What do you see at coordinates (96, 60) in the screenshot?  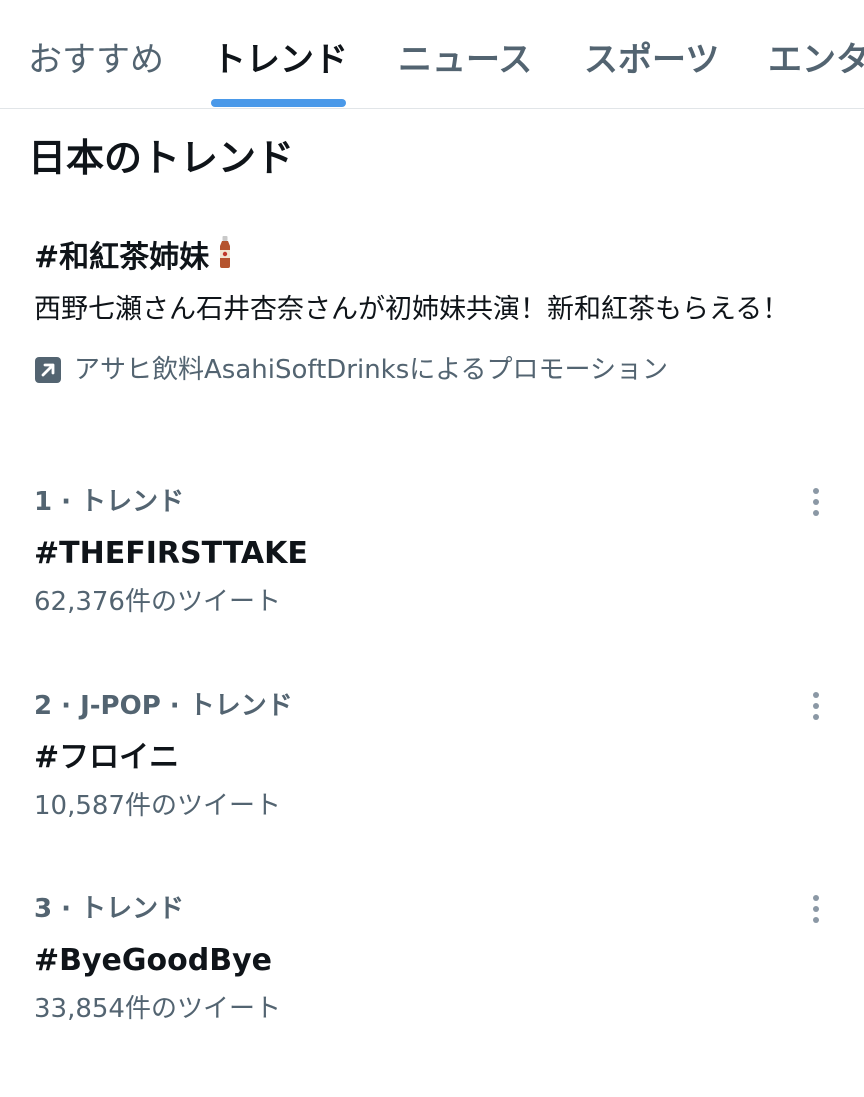 I see `tab-recommended: おすすめ` at bounding box center [96, 60].